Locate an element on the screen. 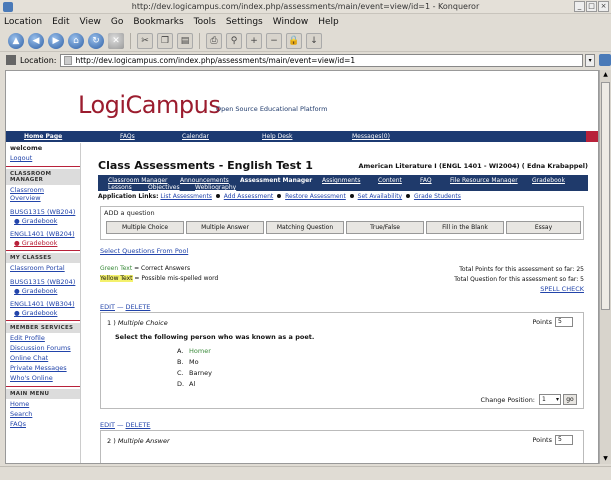  cm-gradebook-link-active: ● Gradebook is located at coordinates (43, 243).